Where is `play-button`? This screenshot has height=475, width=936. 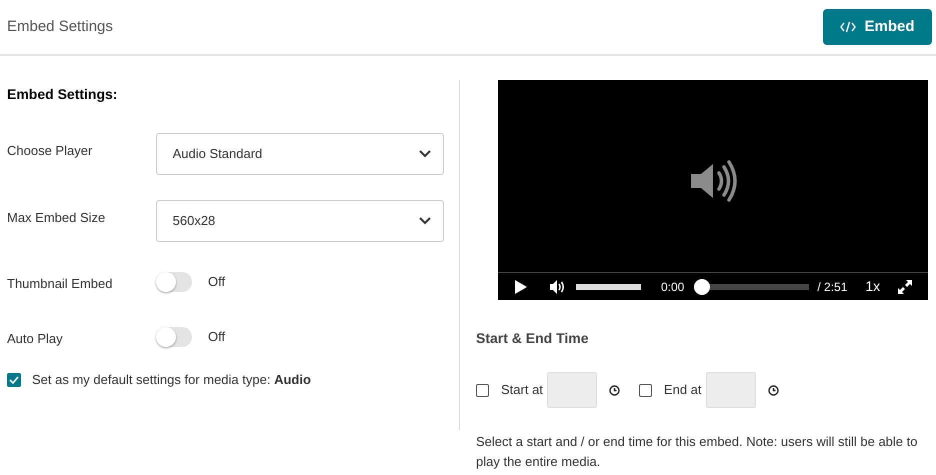
play-button is located at coordinates (521, 287).